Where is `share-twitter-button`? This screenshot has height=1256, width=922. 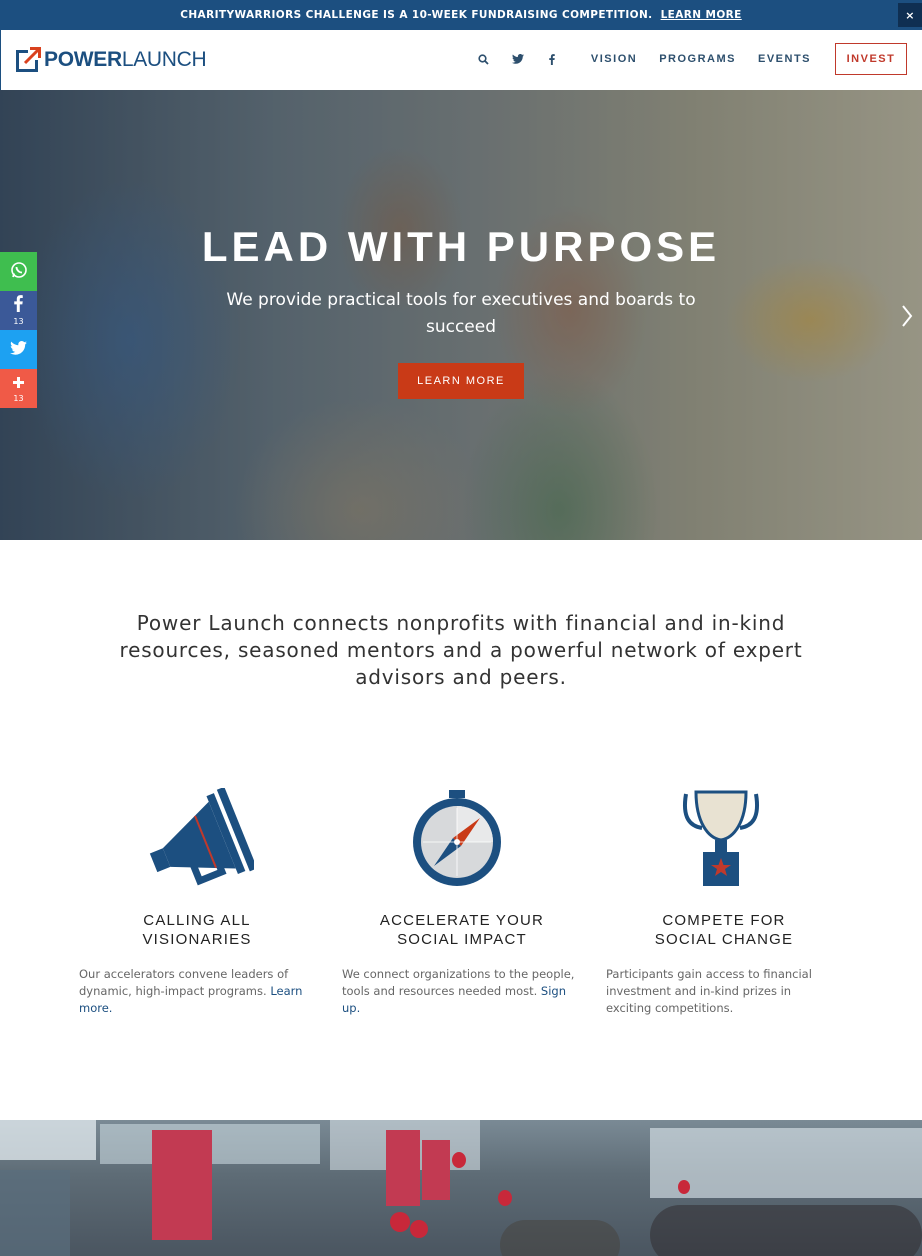
share-twitter-button is located at coordinates (18, 349).